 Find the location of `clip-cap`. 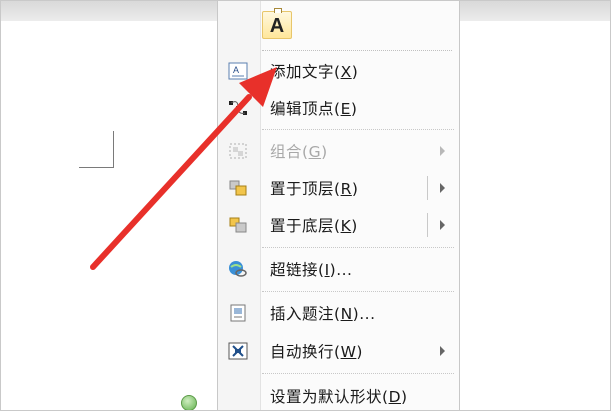

clip-cap is located at coordinates (278, 10).